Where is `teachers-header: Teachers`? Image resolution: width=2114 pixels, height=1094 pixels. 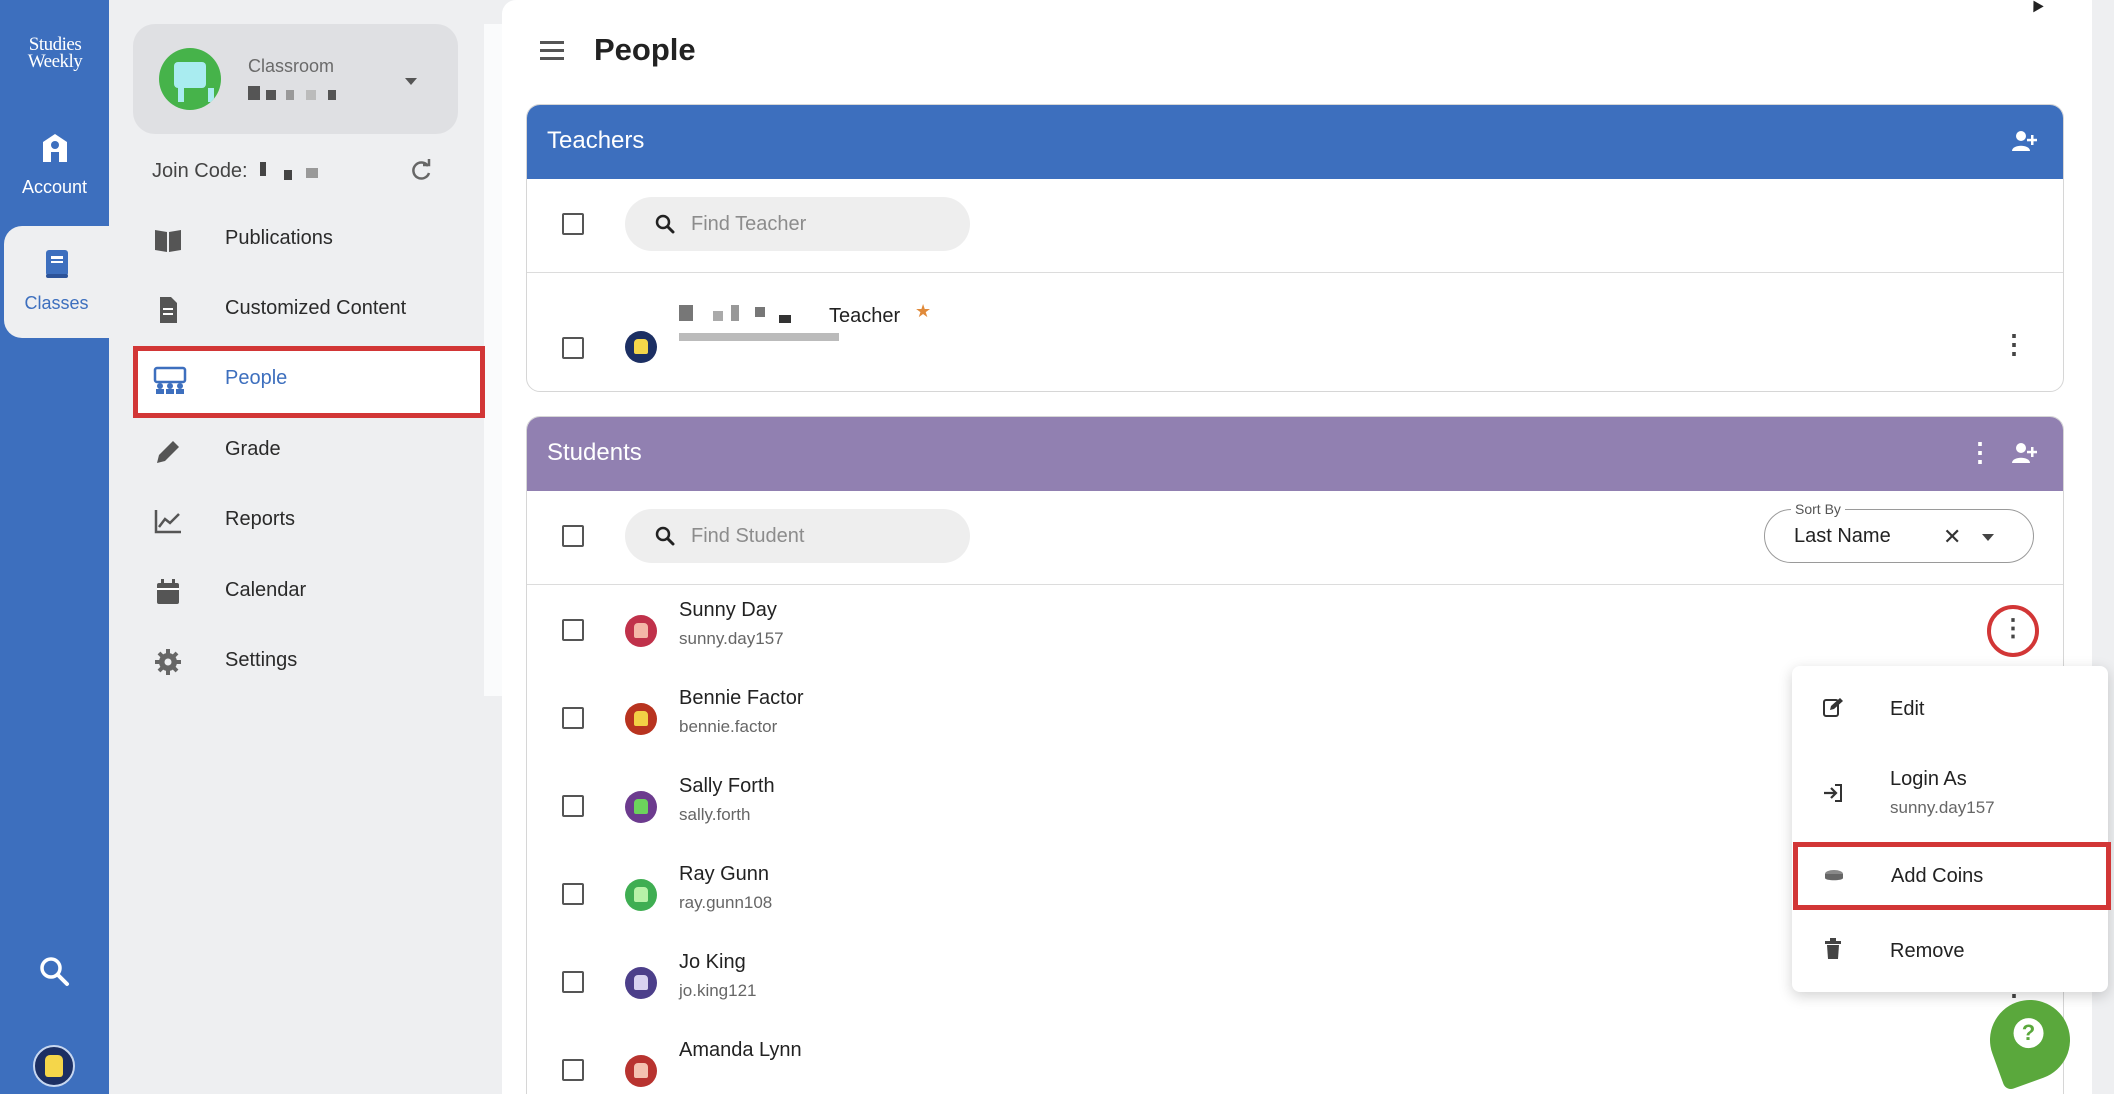
teachers-header: Teachers is located at coordinates (1295, 142).